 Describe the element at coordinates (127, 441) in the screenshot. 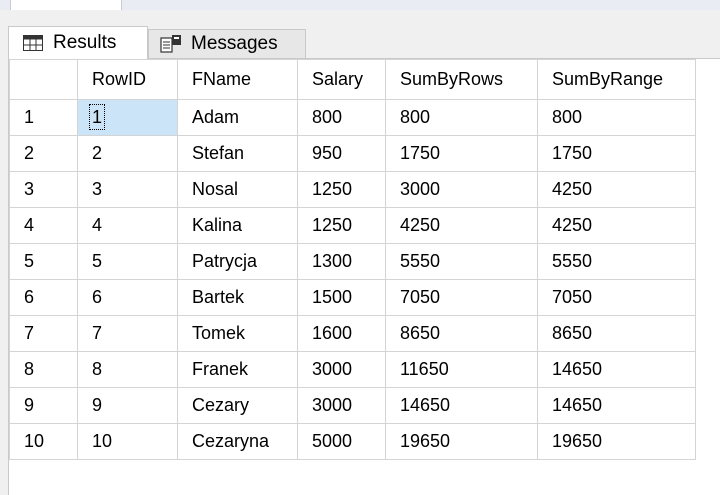

I see `table-cell: 10` at that location.